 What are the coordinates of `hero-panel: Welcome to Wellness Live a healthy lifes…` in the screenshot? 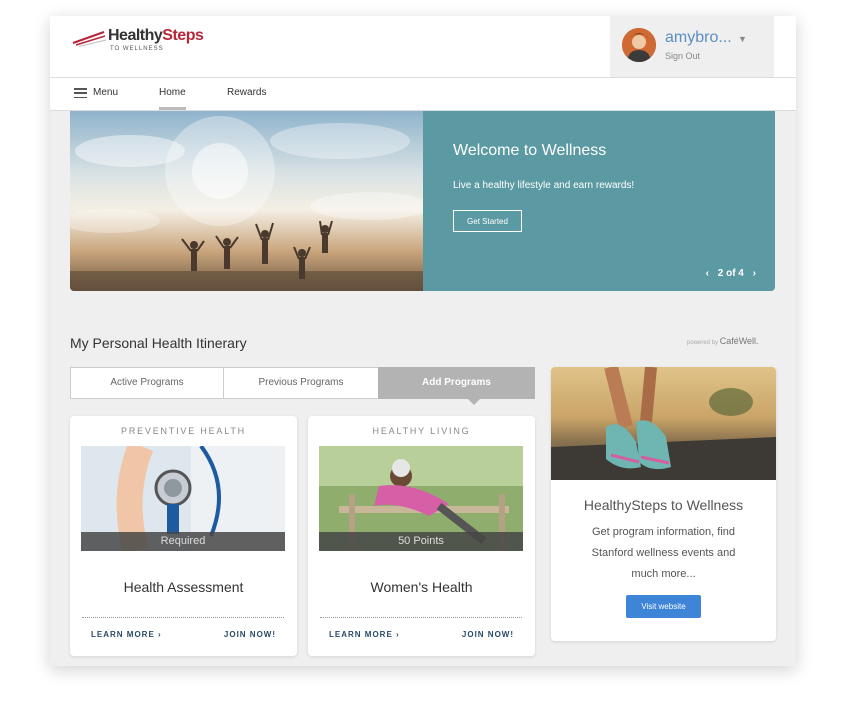 It's located at (599, 201).